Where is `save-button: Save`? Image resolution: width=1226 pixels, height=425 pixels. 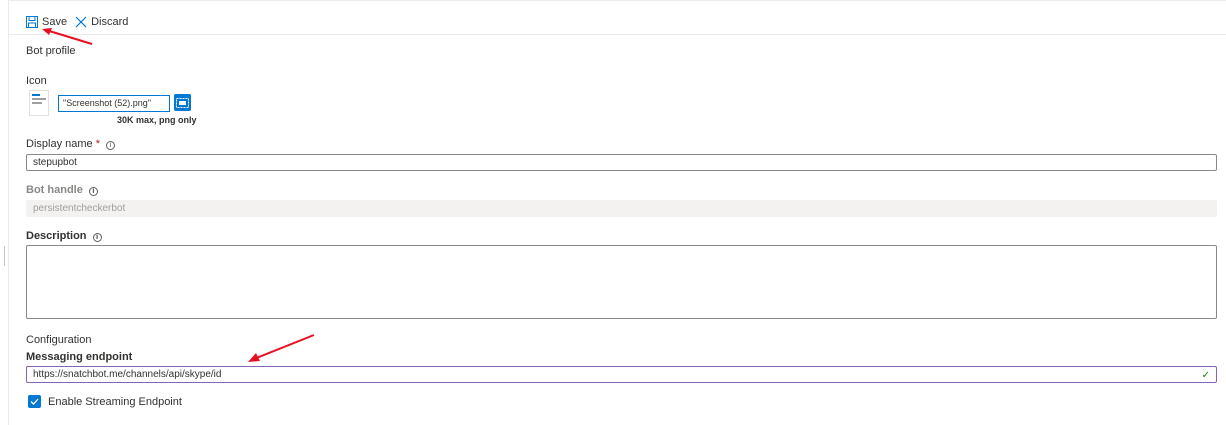 save-button: Save is located at coordinates (46, 22).